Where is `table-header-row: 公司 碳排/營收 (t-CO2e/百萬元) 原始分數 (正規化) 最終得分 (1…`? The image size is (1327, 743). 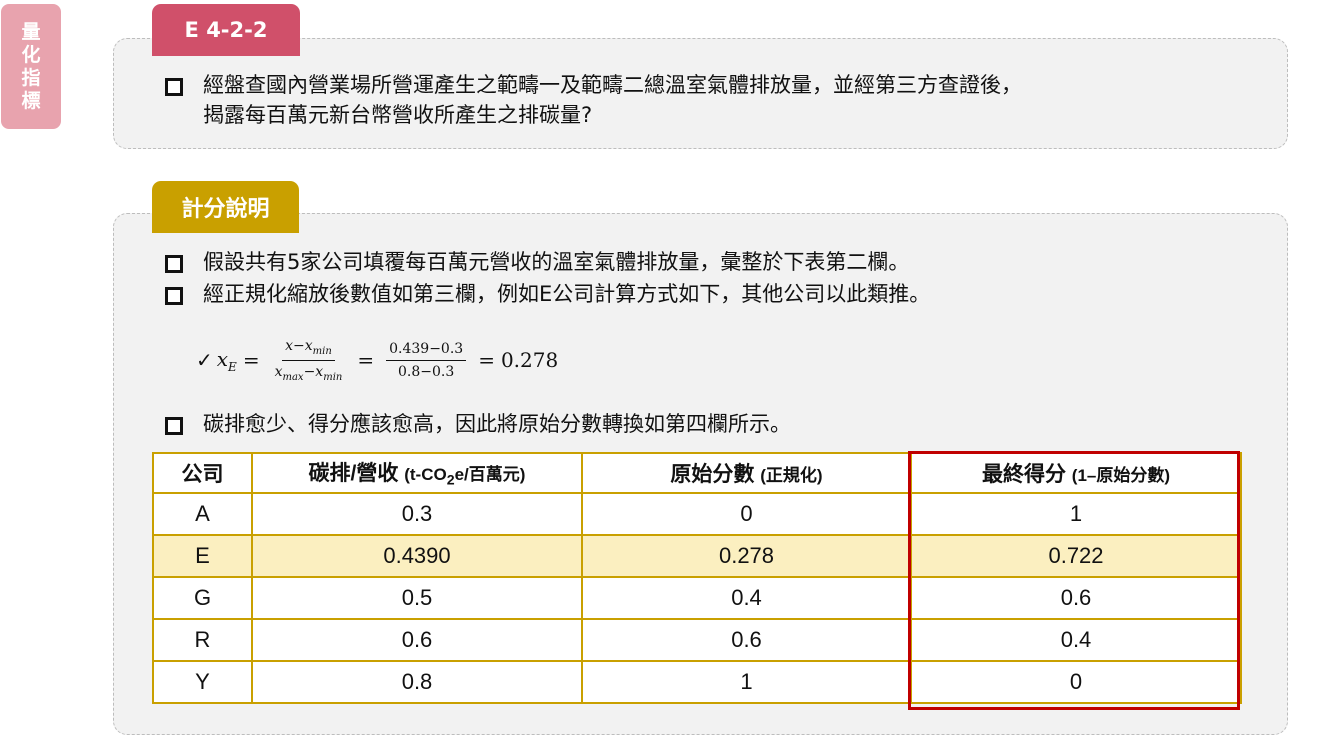 table-header-row: 公司 碳排/營收 (t-CO2e/百萬元) 原始分數 (正規化) 最終得分 (1… is located at coordinates (697, 473).